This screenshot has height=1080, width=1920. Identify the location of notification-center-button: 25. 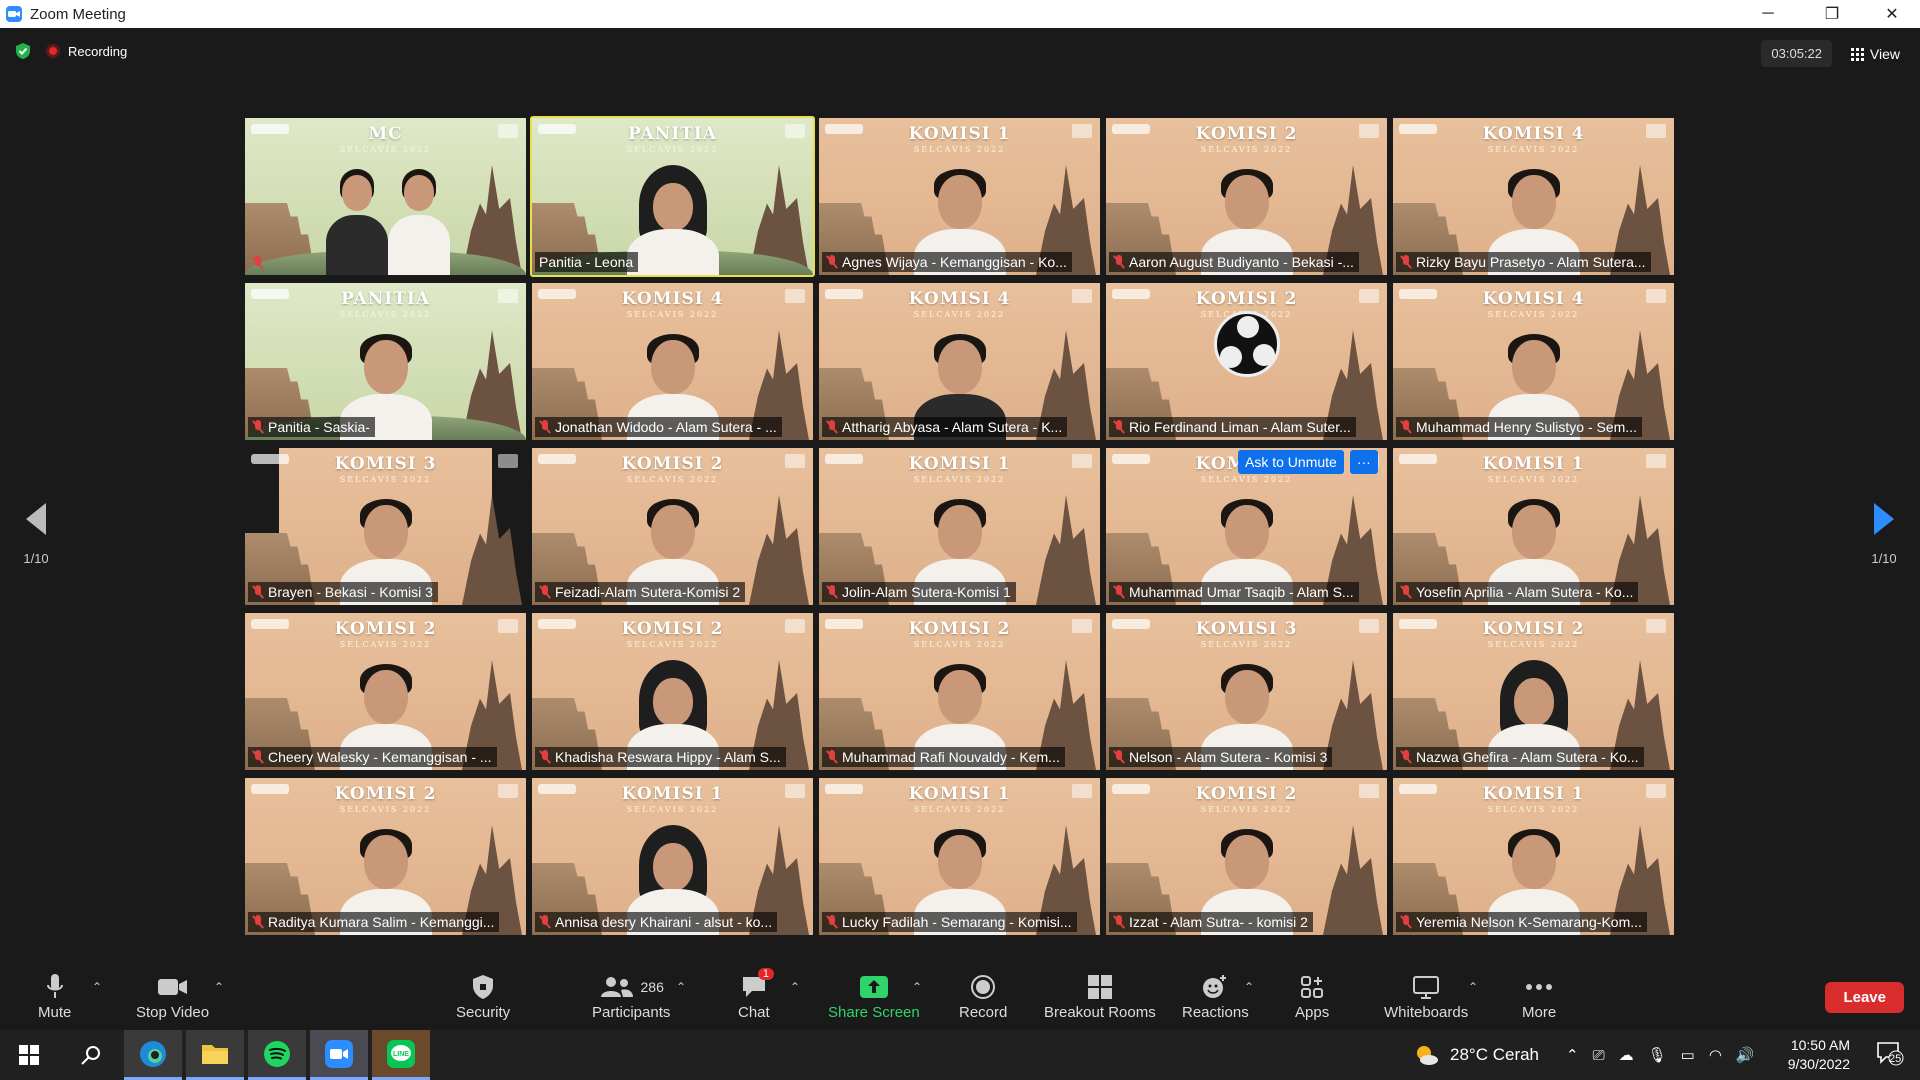
(1890, 1054).